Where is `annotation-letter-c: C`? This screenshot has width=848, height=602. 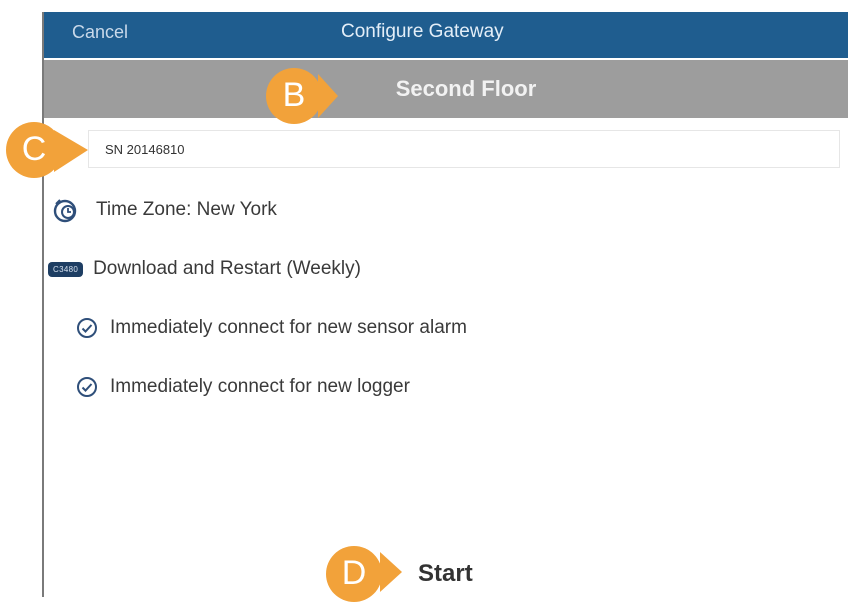
annotation-letter-c: C is located at coordinates (34, 149).